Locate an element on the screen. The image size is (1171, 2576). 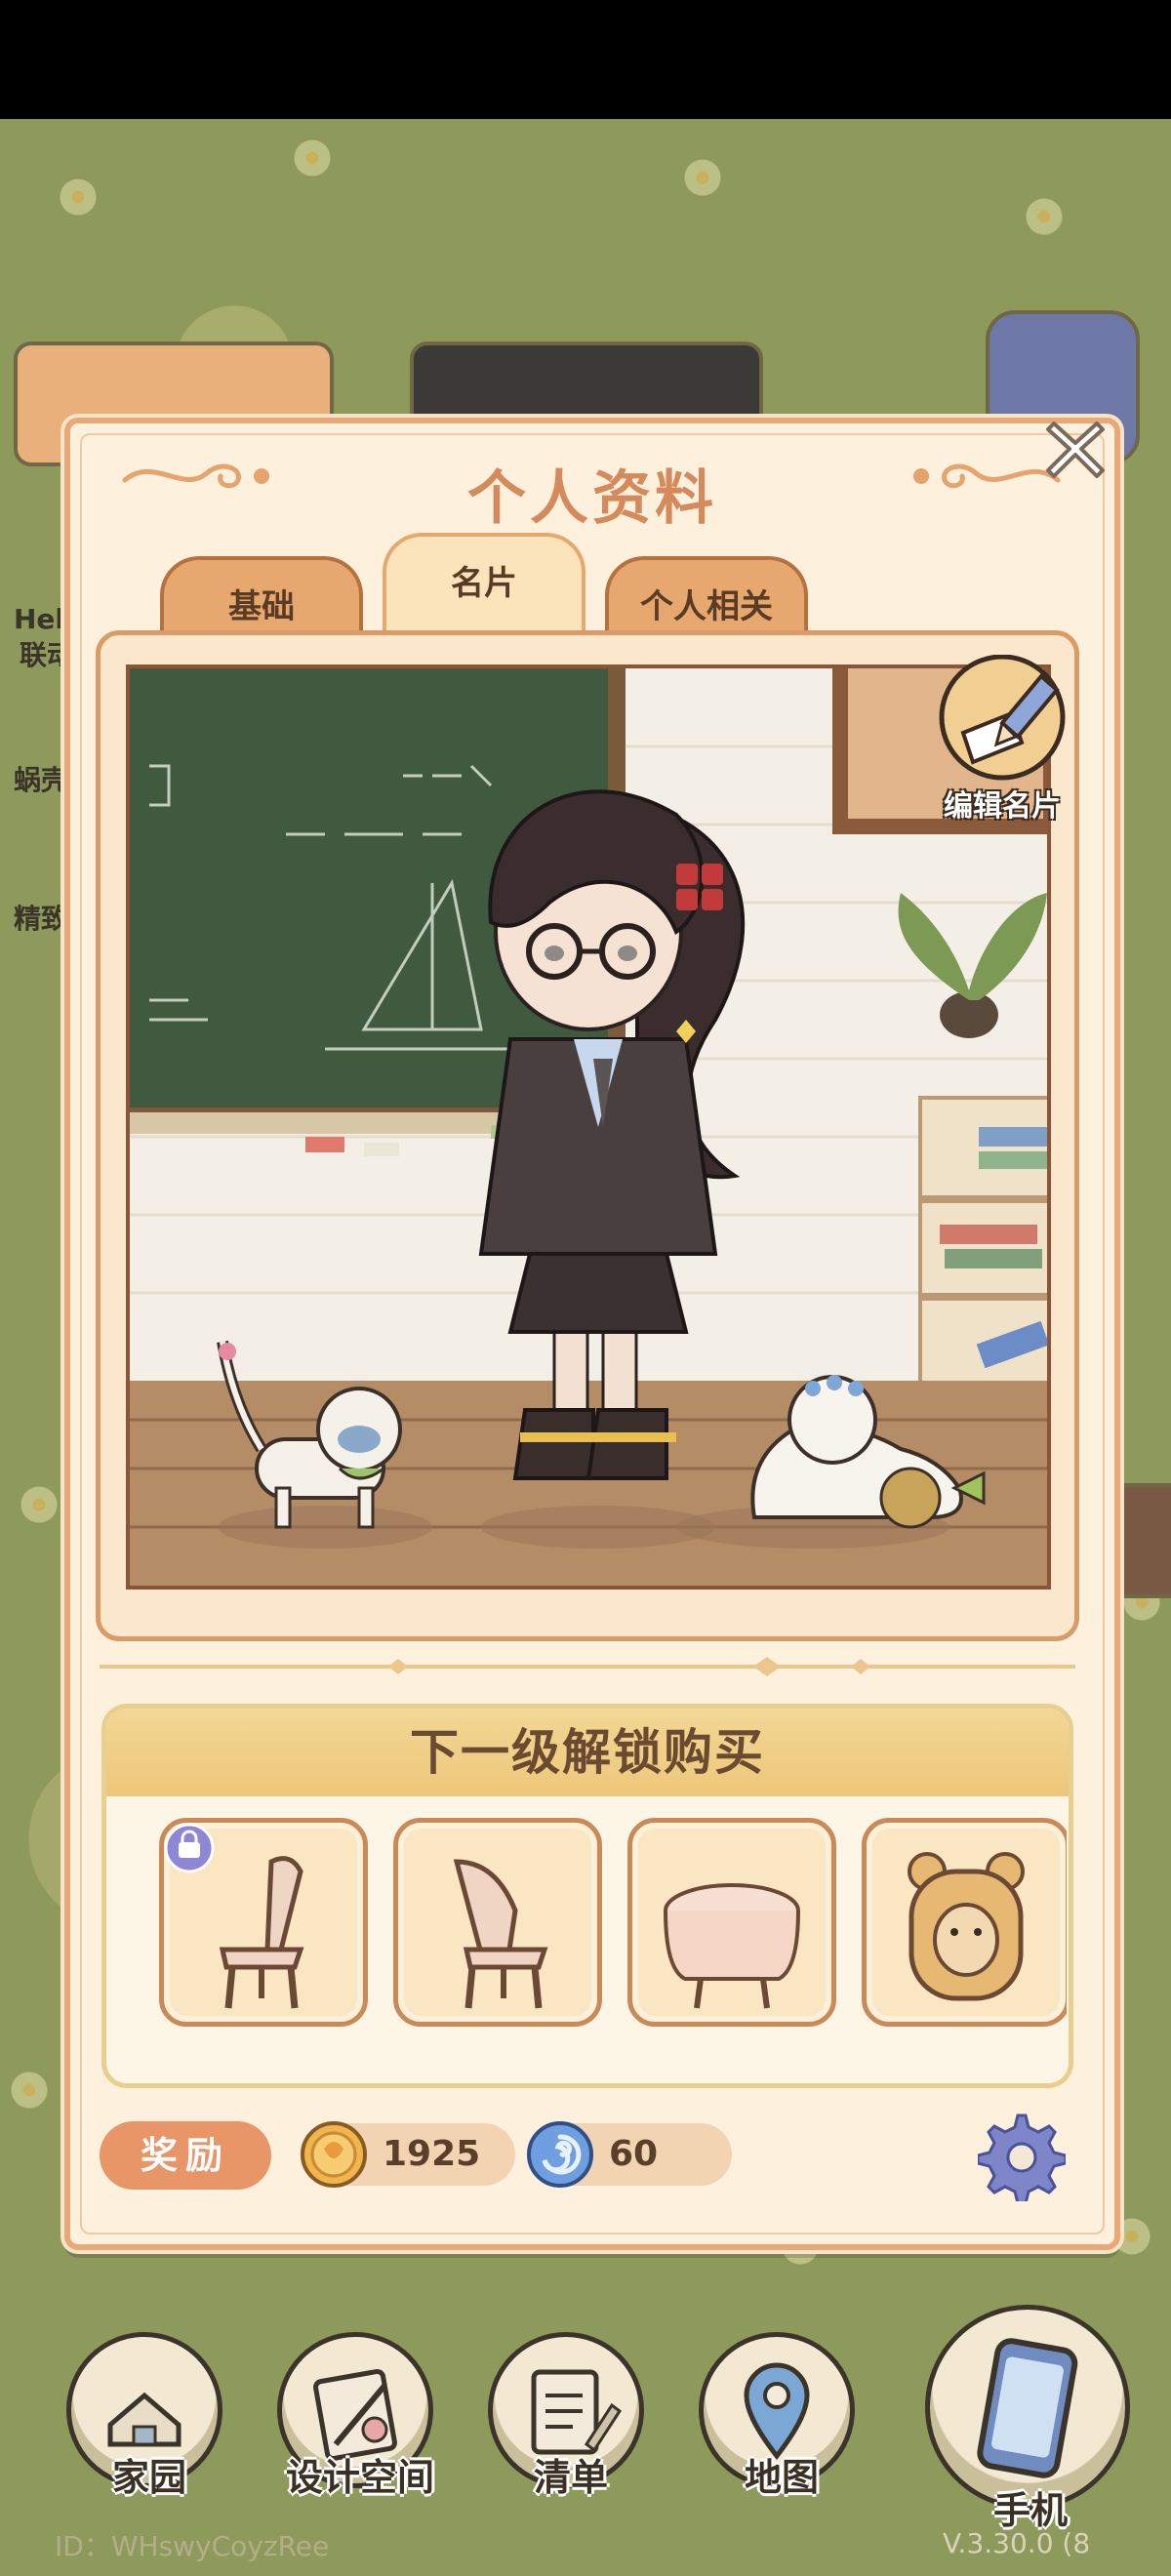
edit-pencil-icon is located at coordinates (1002, 717).